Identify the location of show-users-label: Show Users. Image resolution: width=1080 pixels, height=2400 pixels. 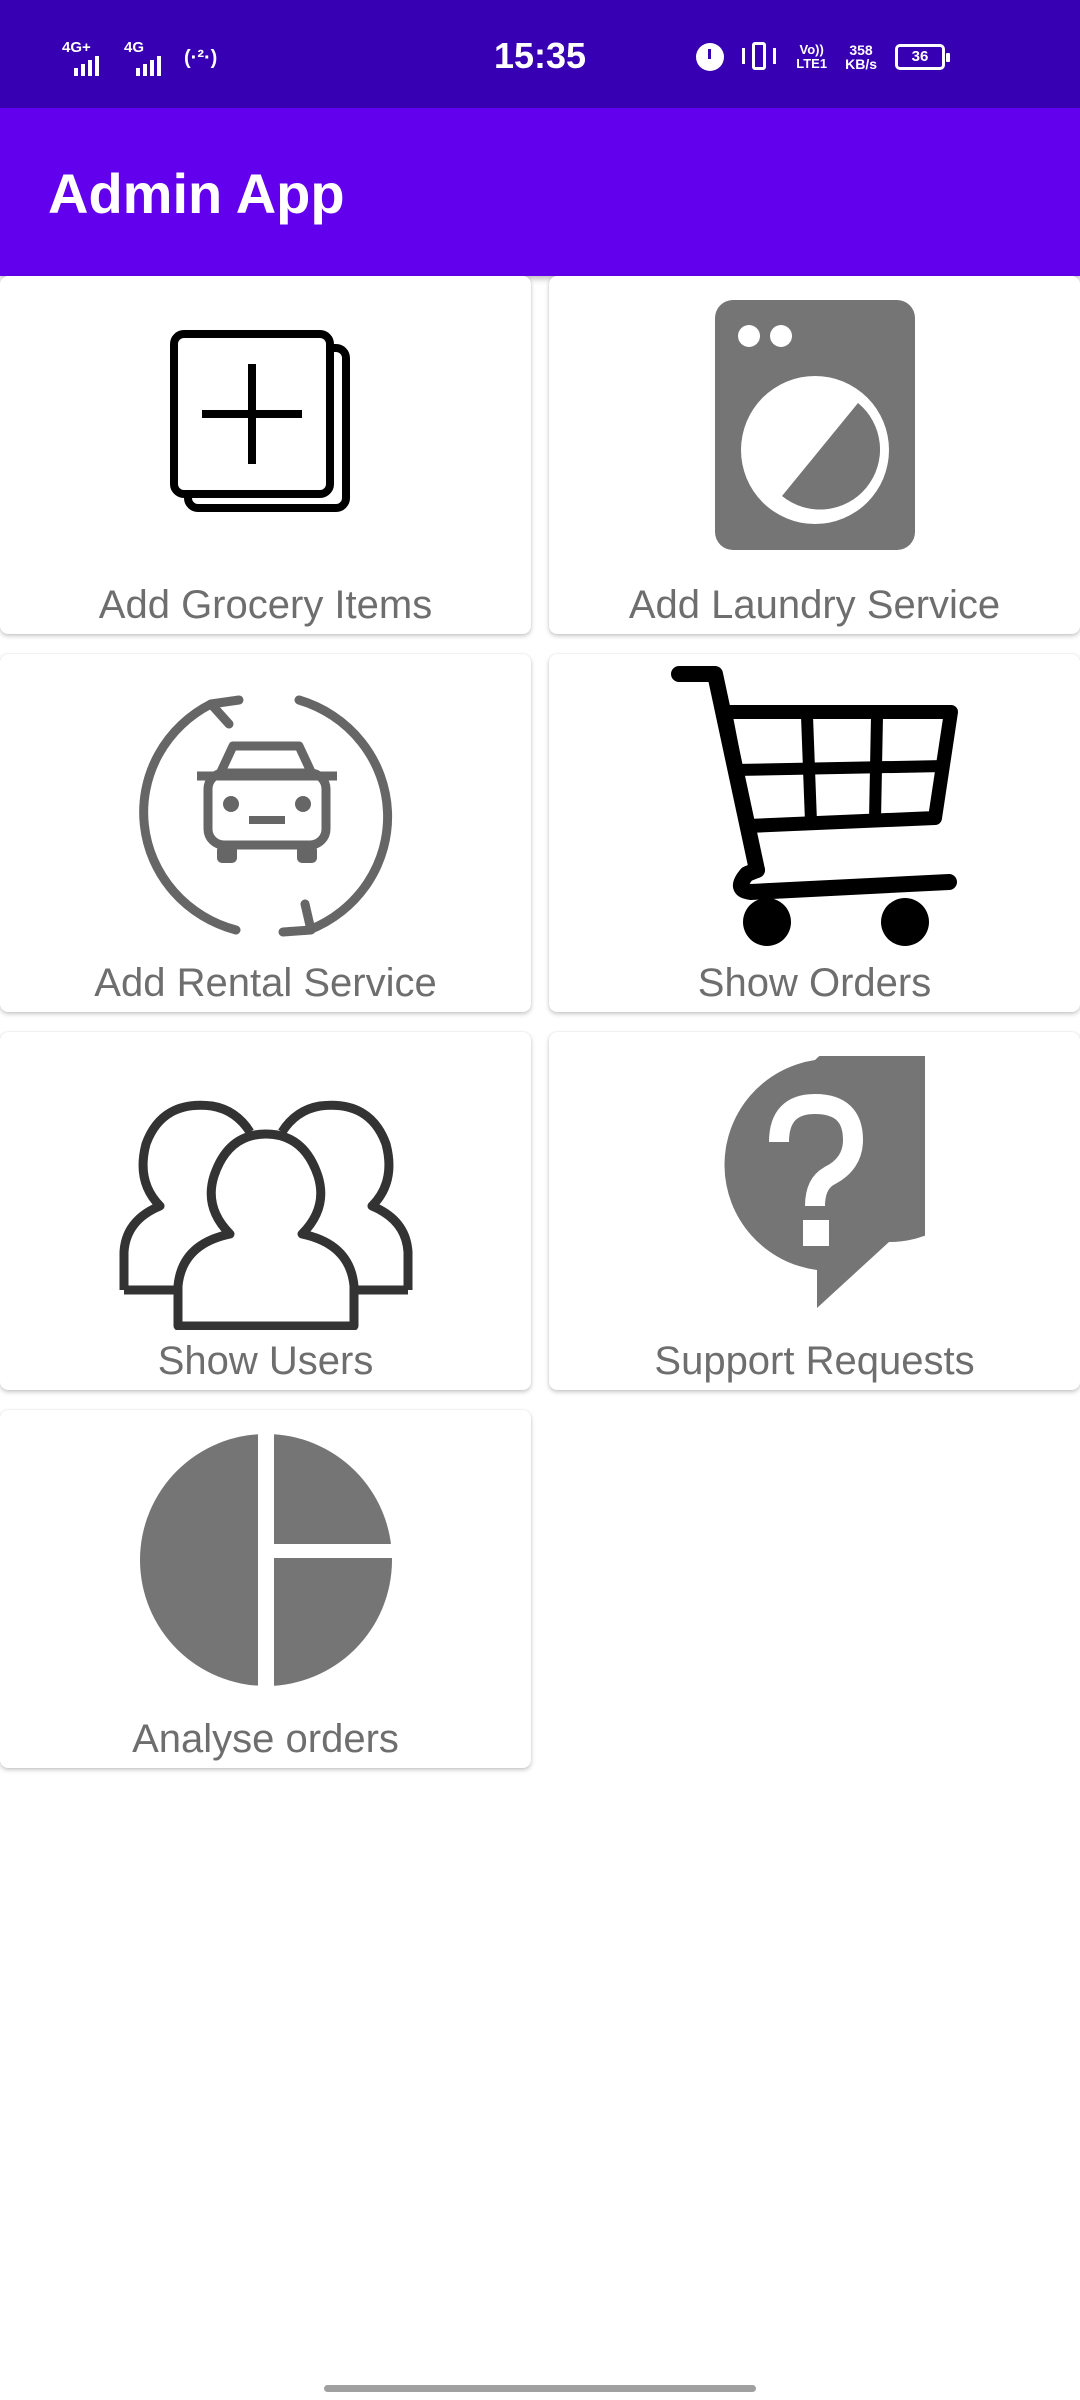
(265, 1361).